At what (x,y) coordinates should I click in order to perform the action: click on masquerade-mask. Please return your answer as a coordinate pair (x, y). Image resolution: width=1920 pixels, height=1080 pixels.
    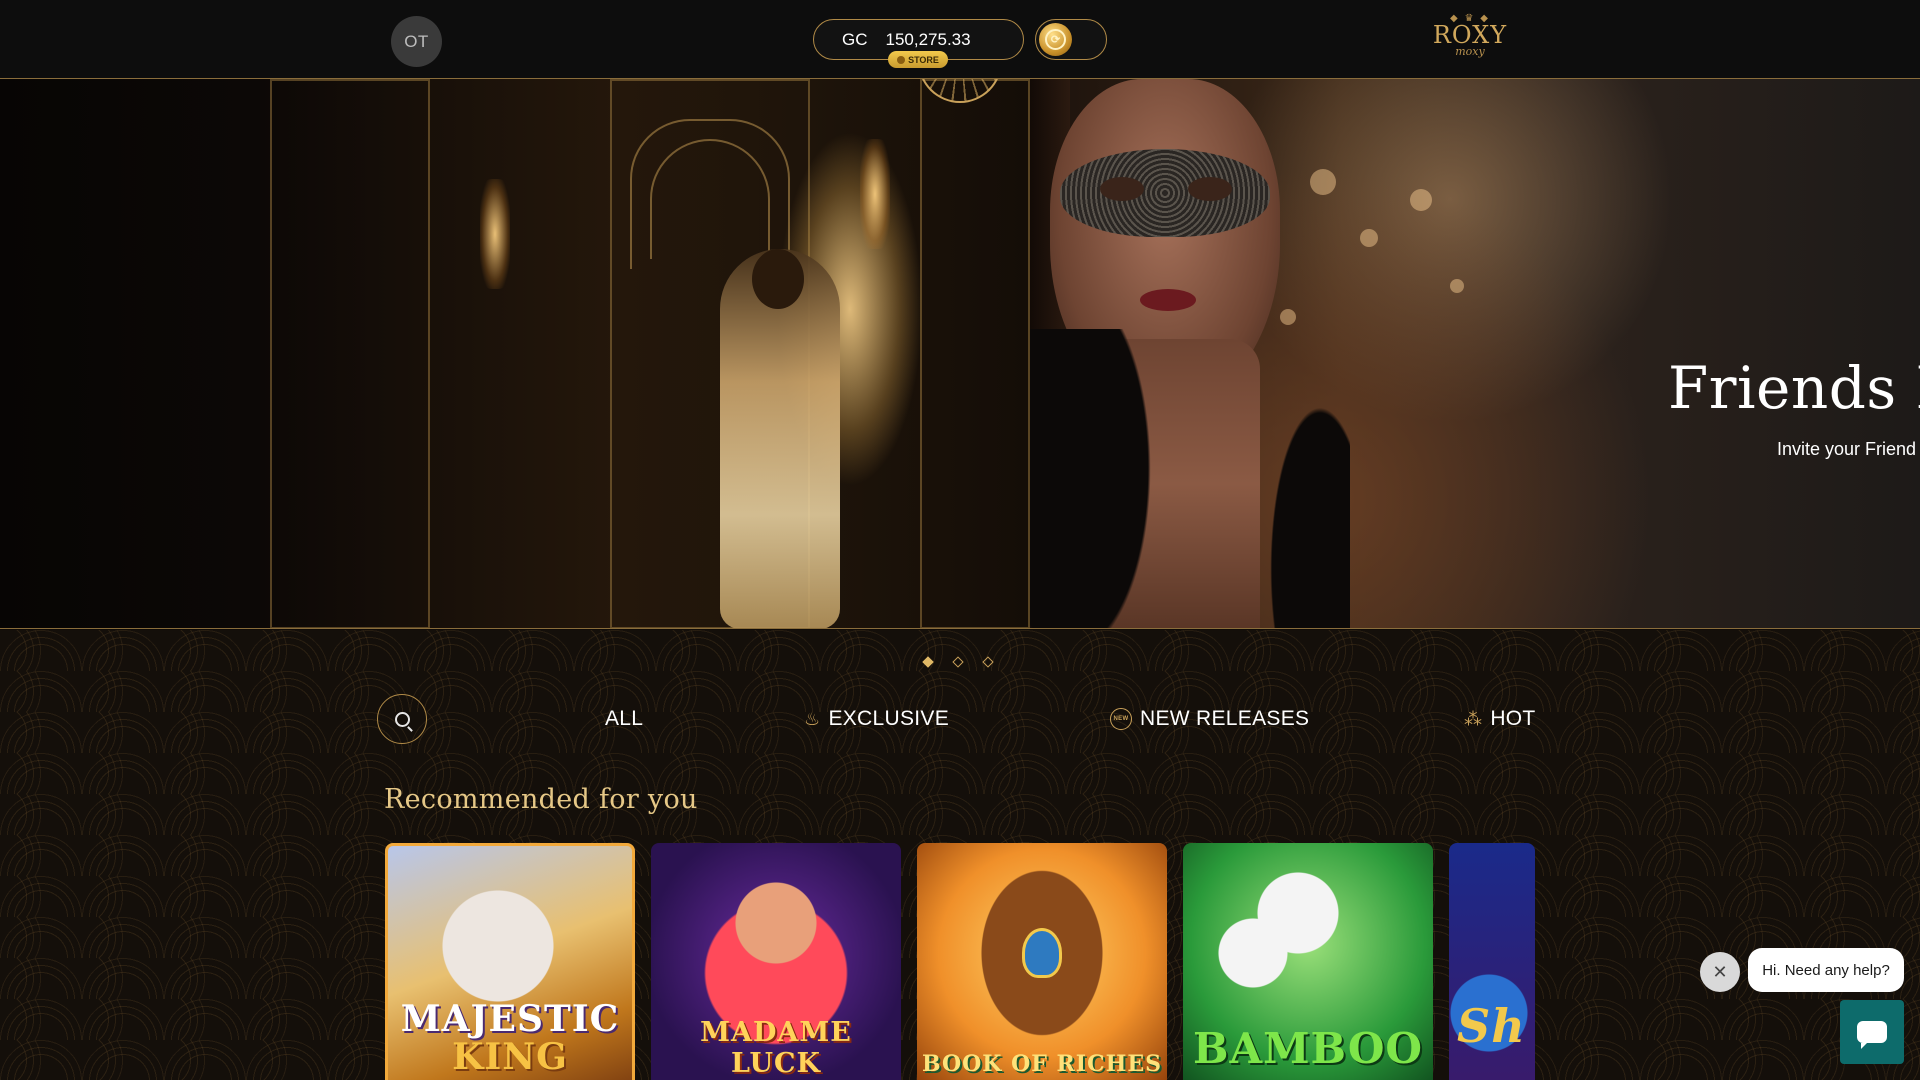
    Looking at the image, I should click on (1165, 193).